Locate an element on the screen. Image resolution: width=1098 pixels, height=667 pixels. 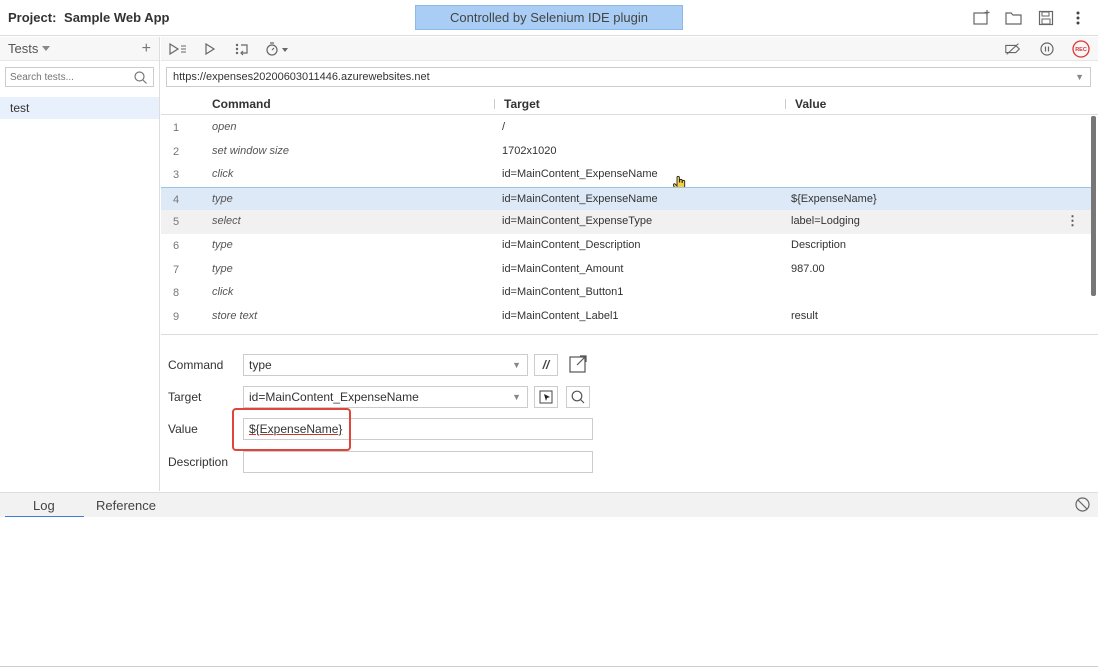
bottom-panel-tabs: Log Reference is located at coordinates (549, 505).